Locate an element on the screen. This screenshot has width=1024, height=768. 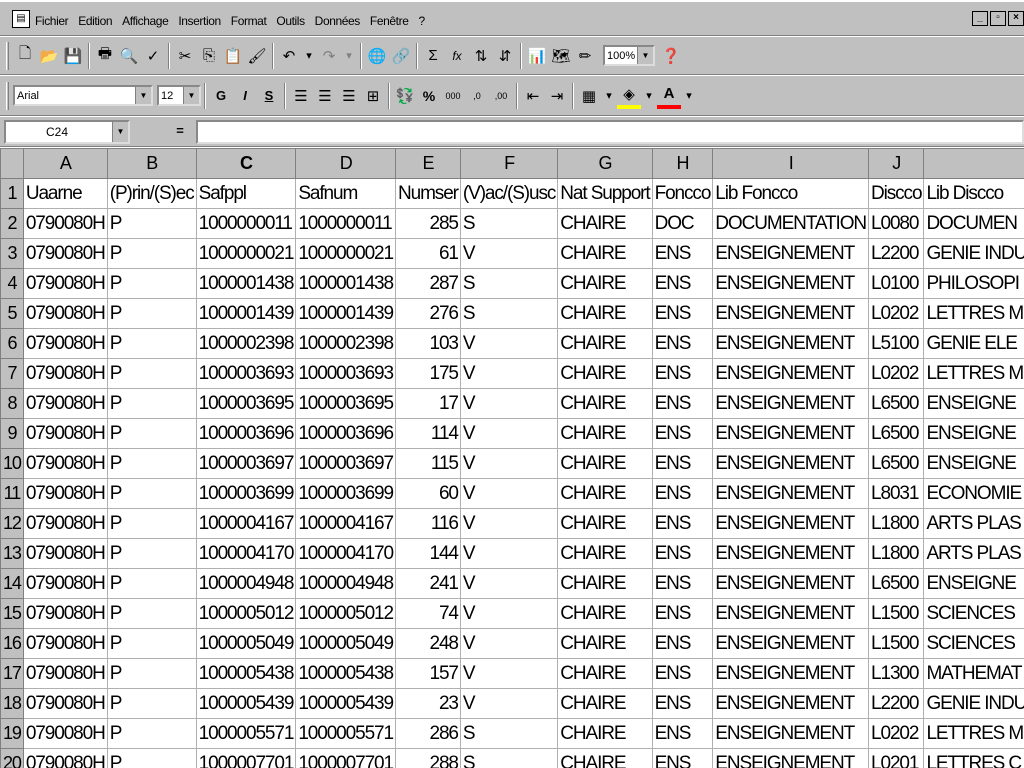
undo-dropdown-icon: ▾ is located at coordinates (309, 56).